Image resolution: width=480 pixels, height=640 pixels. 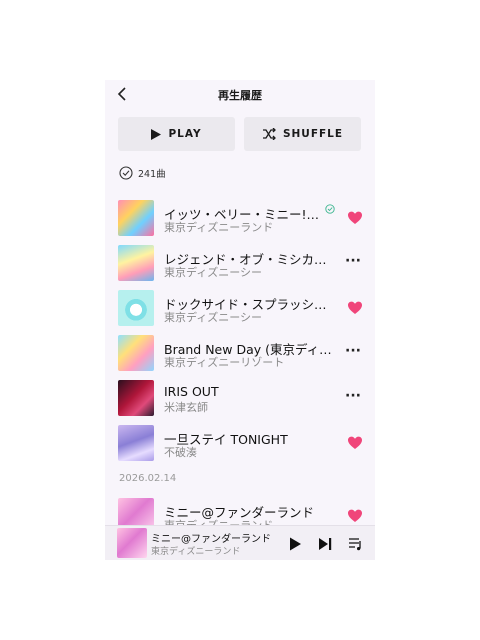 I want to click on track-artist: 東京ディズニーリゾート, so click(x=224, y=362).